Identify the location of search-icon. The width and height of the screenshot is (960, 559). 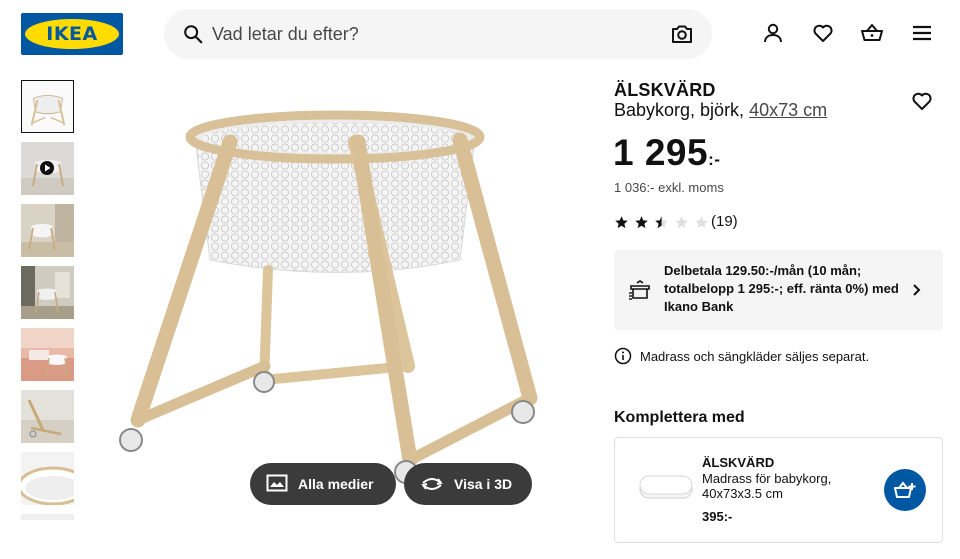
(193, 34).